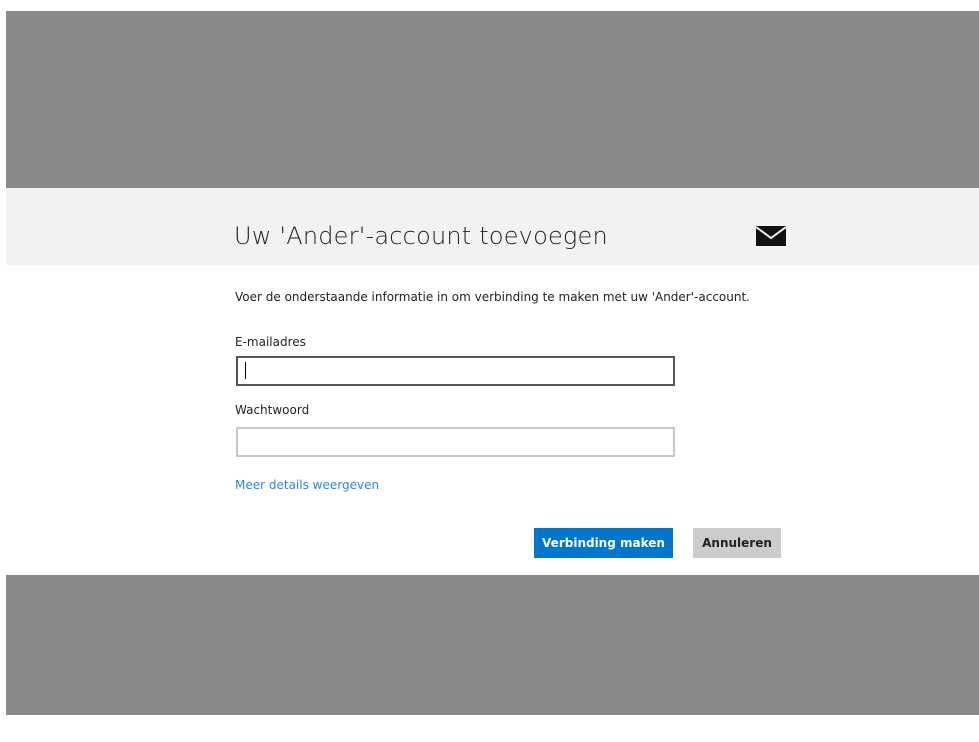 The width and height of the screenshot is (979, 742). I want to click on password-label: Wachtwoord, so click(272, 410).